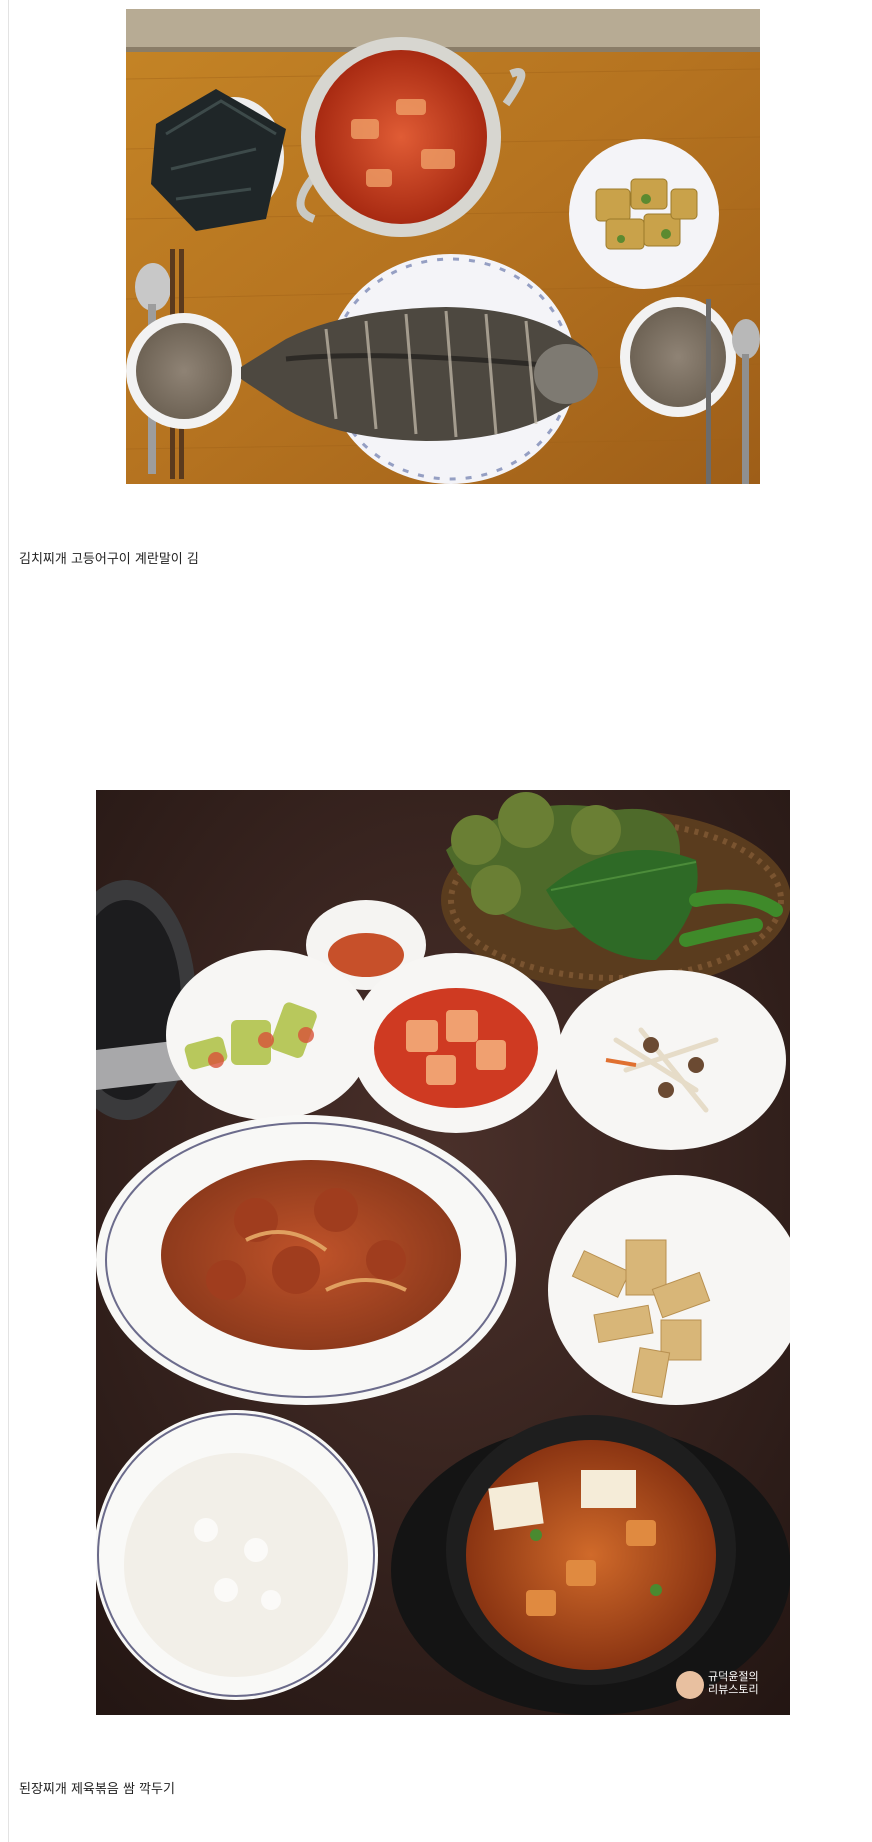 The height and width of the screenshot is (1842, 872). What do you see at coordinates (8, 921) in the screenshot?
I see `content-left-border` at bounding box center [8, 921].